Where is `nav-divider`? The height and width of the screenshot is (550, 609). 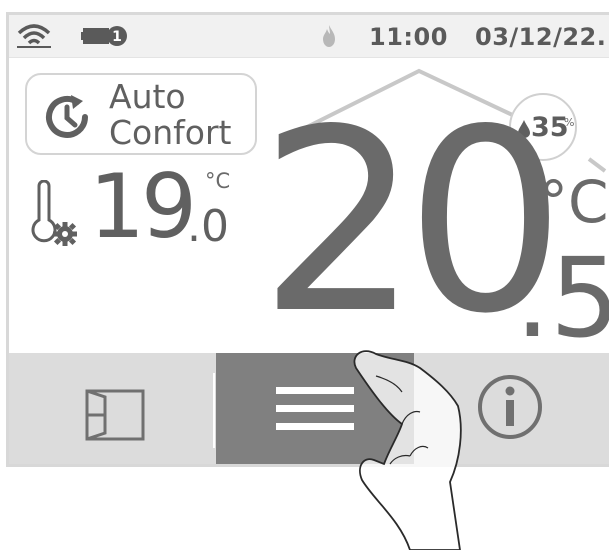 nav-divider is located at coordinates (214, 410).